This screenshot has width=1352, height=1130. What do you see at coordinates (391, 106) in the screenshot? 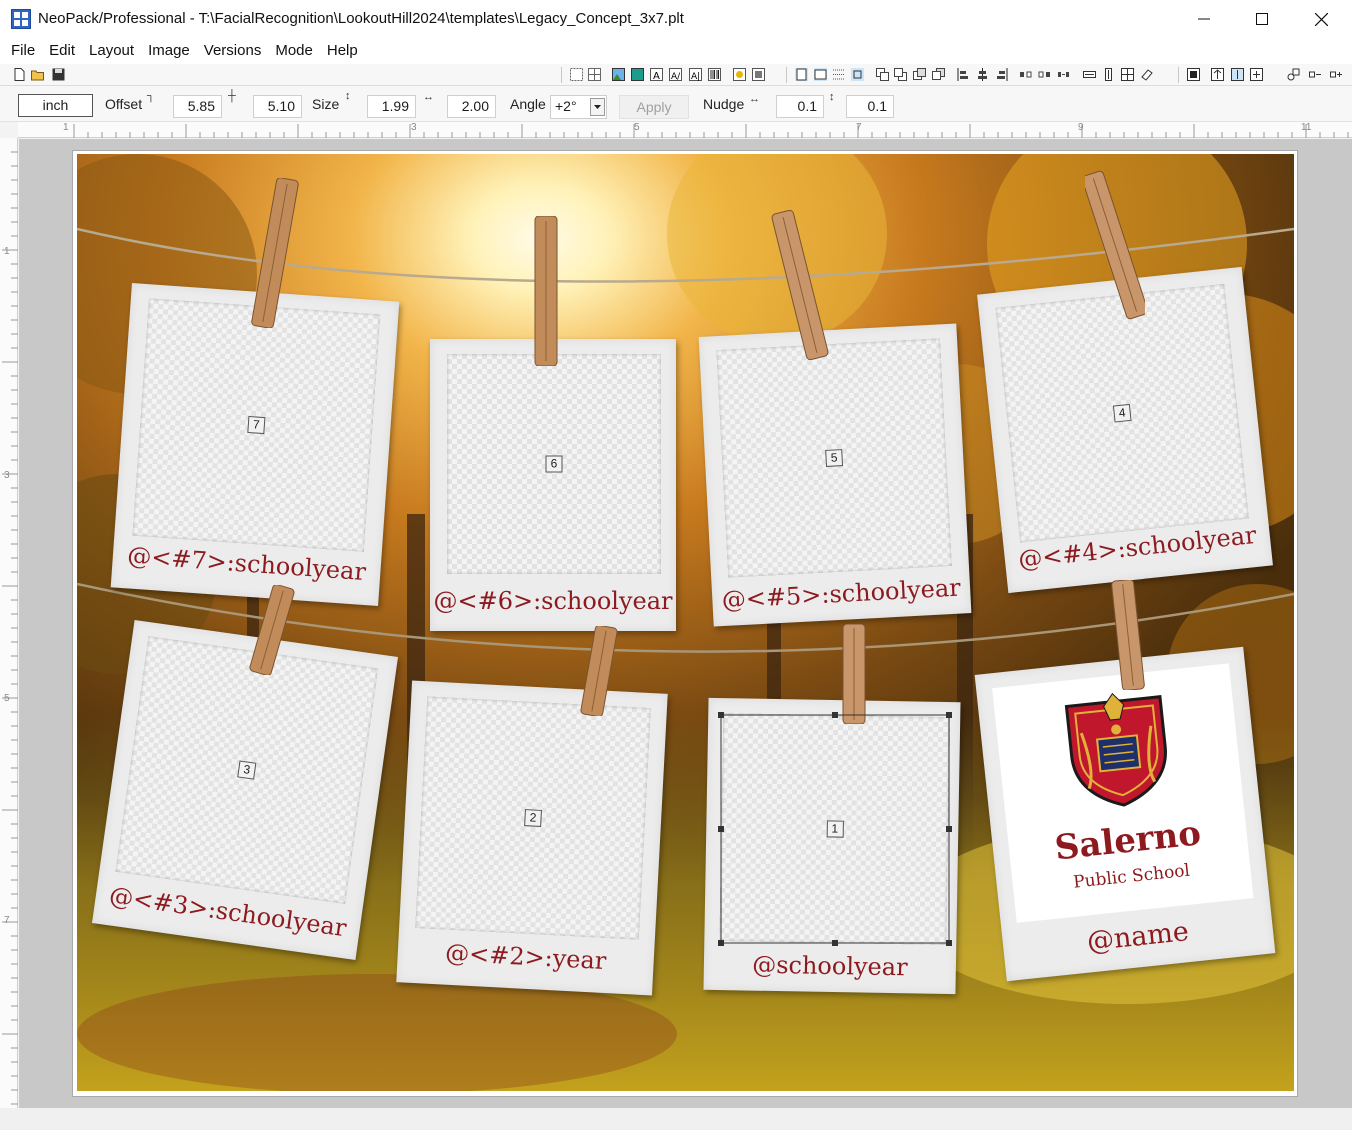
I see `size-width-field: 1.99` at bounding box center [391, 106].